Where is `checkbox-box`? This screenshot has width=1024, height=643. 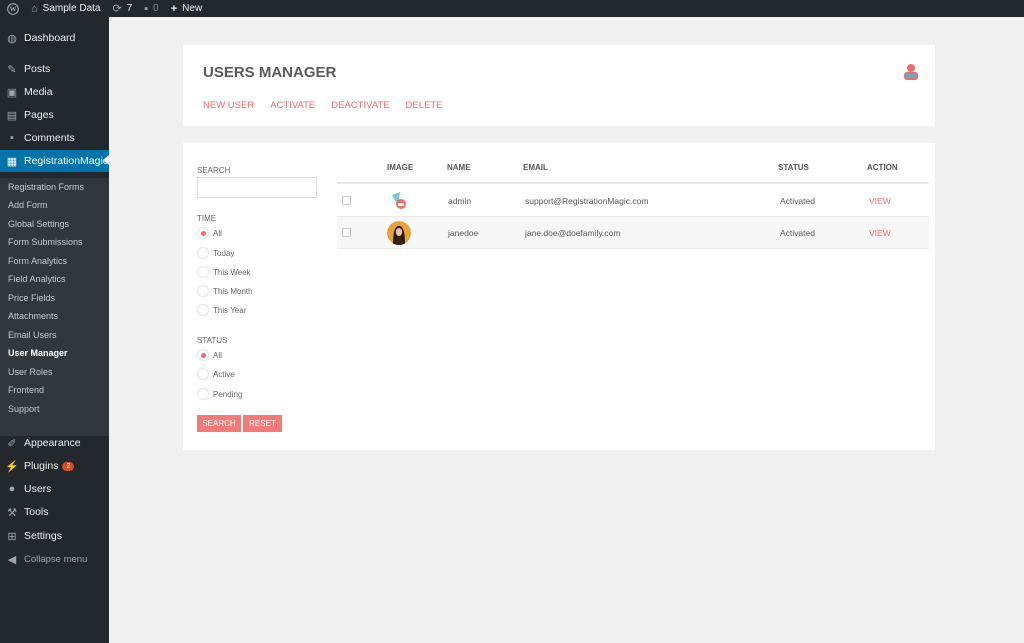
checkbox-box is located at coordinates (346, 232).